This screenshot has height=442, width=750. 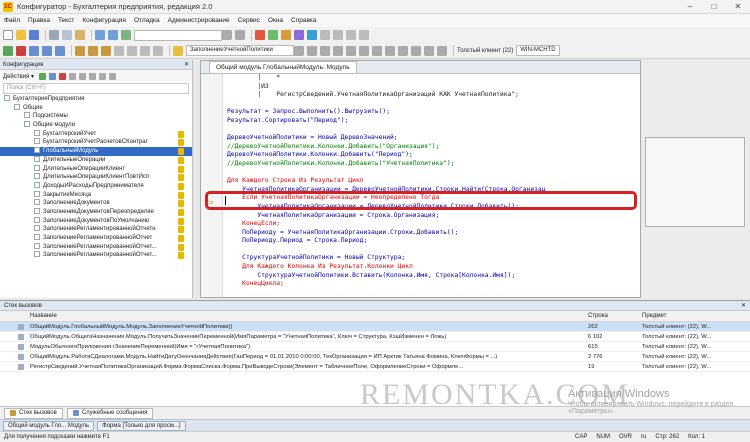 What do you see at coordinates (49, 425) in the screenshot?
I see `window-tab-module: Общий модуль Гло... Модуль` at bounding box center [49, 425].